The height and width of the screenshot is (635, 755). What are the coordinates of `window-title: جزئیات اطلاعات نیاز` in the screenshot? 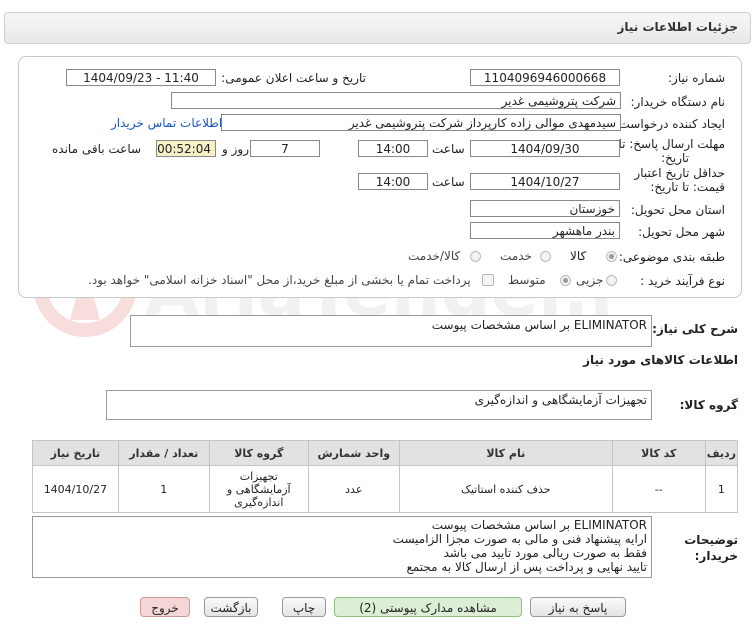 It's located at (677, 27).